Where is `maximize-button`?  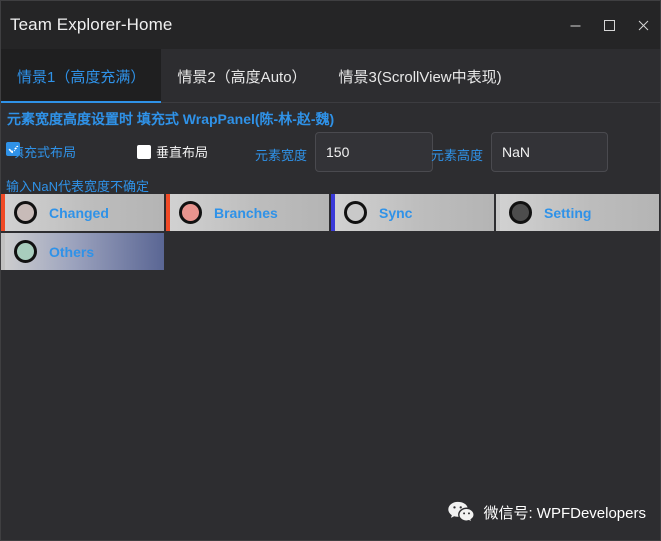
maximize-button is located at coordinates (609, 25).